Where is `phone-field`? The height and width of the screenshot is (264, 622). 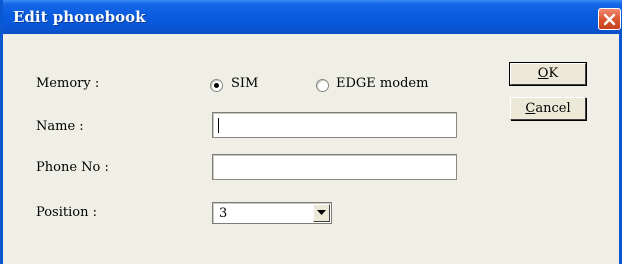 phone-field is located at coordinates (334, 167).